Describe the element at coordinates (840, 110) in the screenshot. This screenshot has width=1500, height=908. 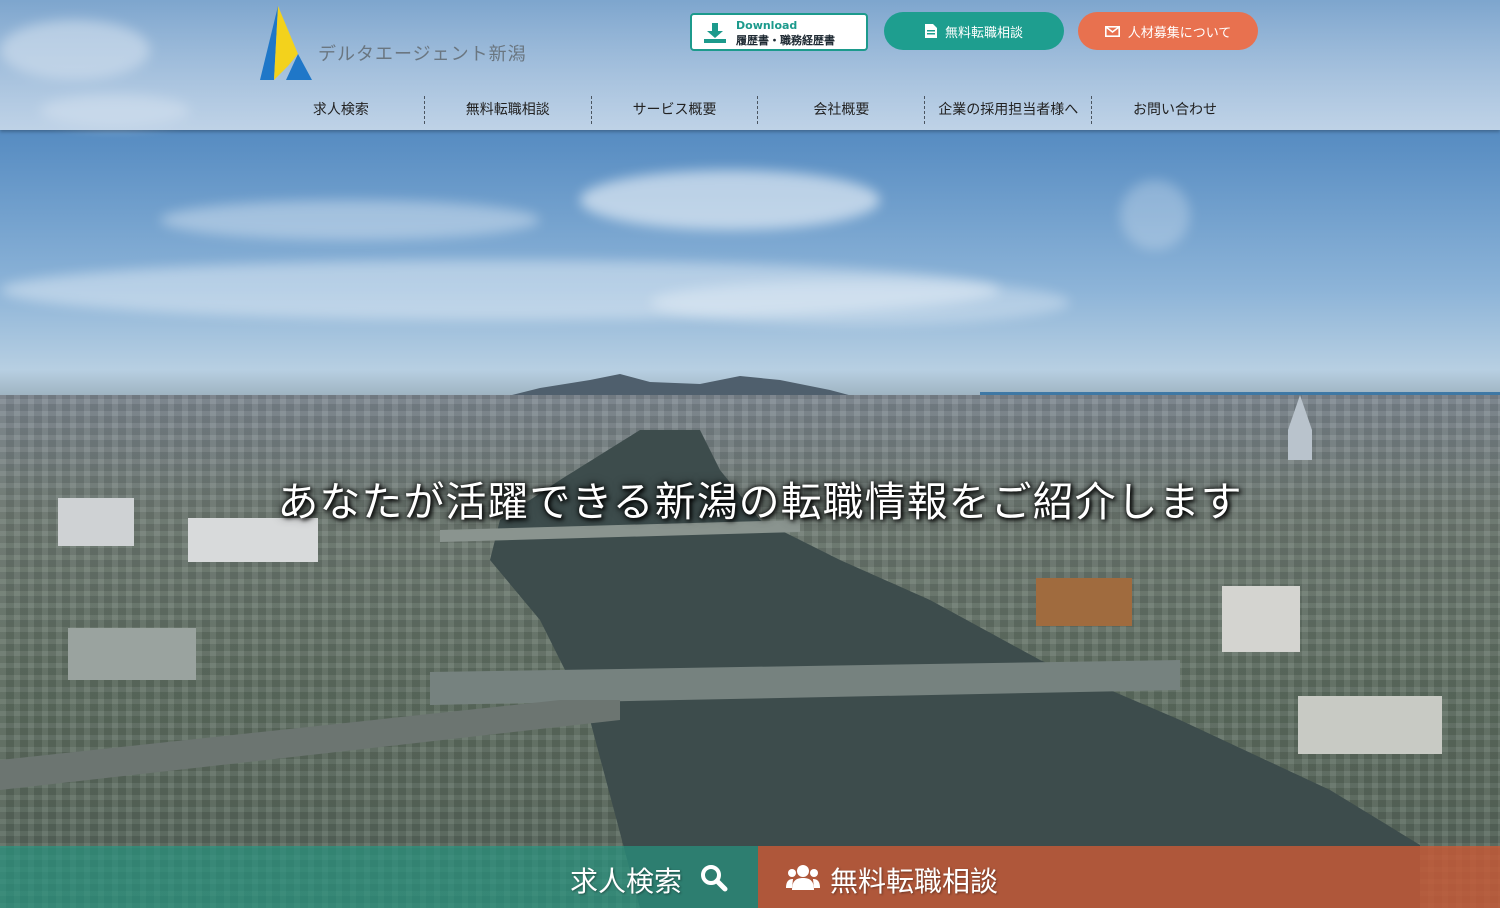
I see `nav-item-company-overview: 会社概要` at that location.